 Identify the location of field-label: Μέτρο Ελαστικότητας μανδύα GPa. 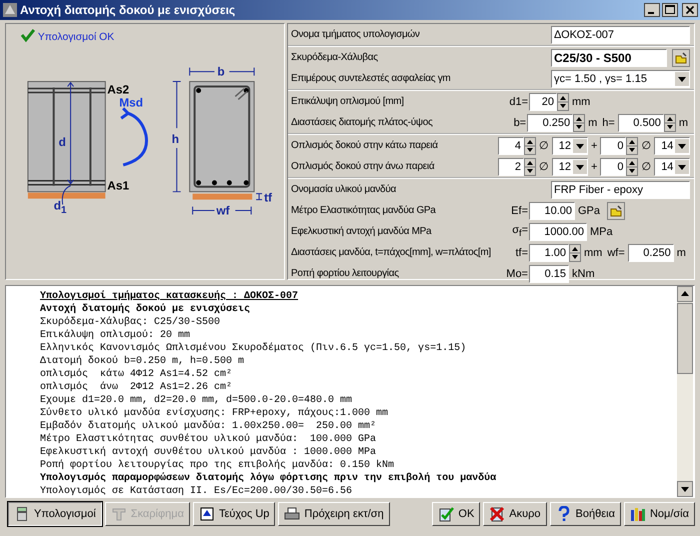
(364, 210).